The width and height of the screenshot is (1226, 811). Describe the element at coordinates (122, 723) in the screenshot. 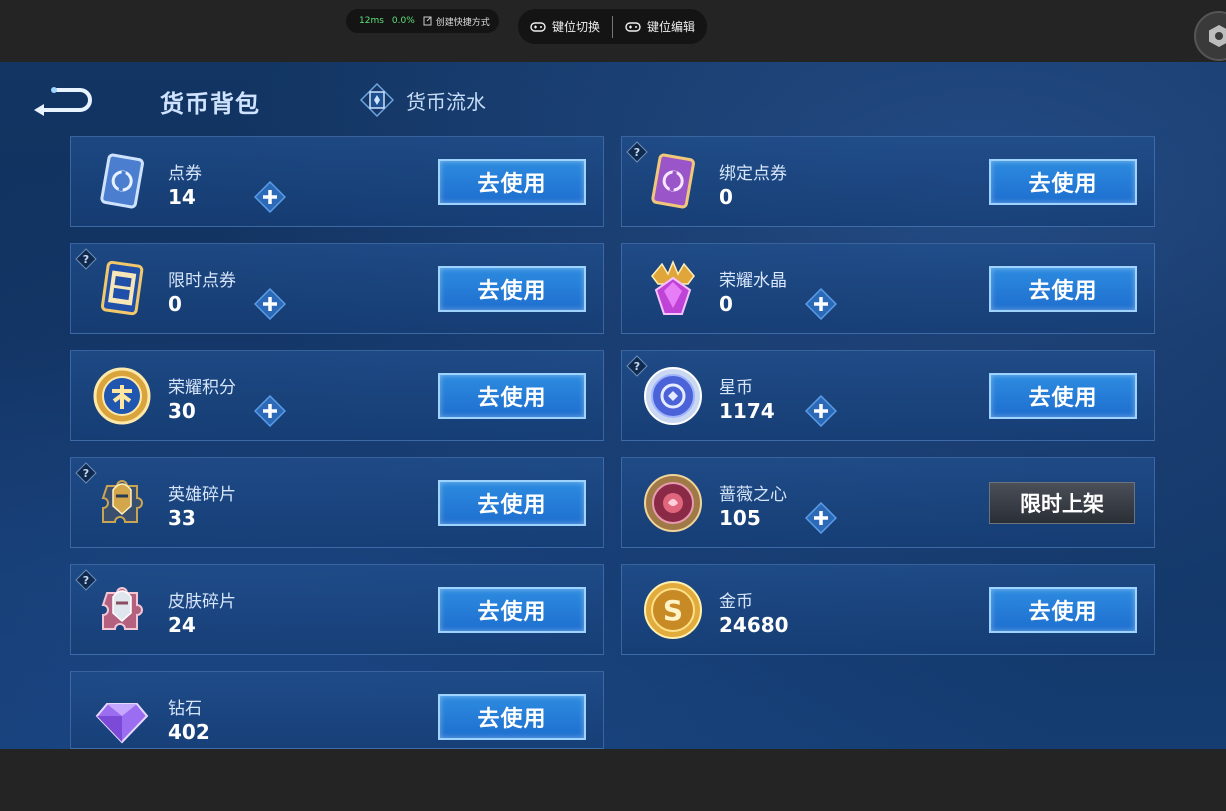

I see `diamond-icon` at that location.